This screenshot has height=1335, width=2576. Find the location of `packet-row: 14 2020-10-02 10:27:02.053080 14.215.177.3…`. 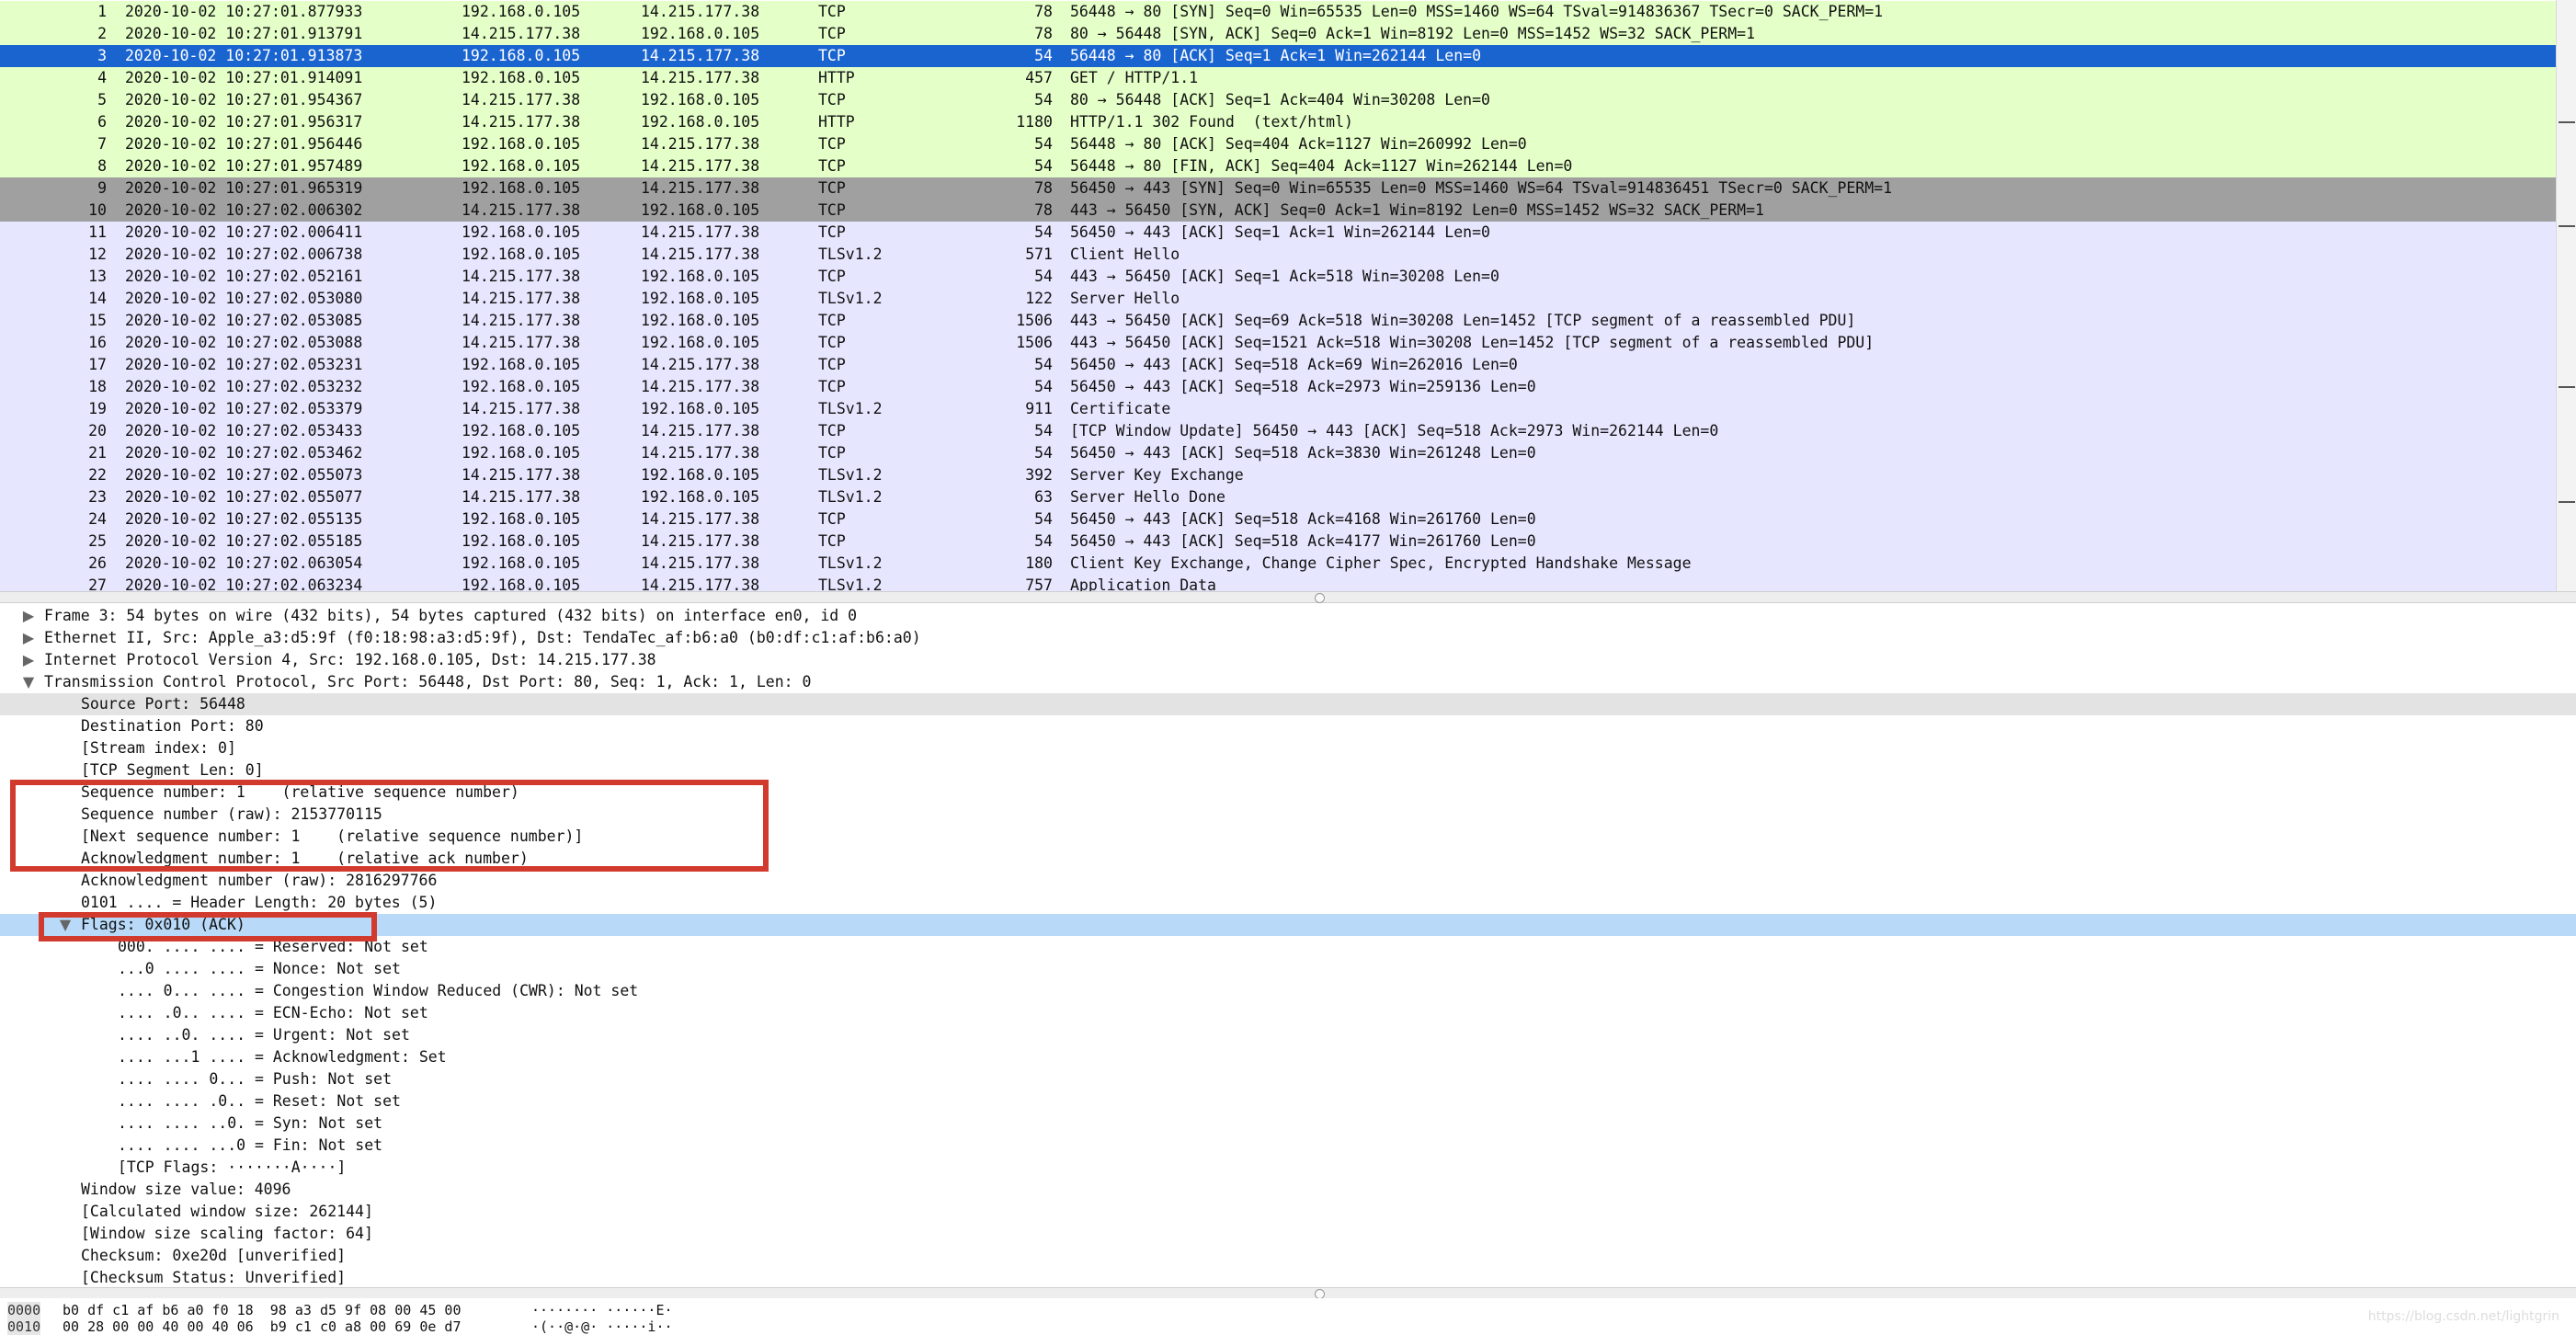

packet-row: 14 2020-10-02 10:27:02.053080 14.215.177.3… is located at coordinates (1278, 299).